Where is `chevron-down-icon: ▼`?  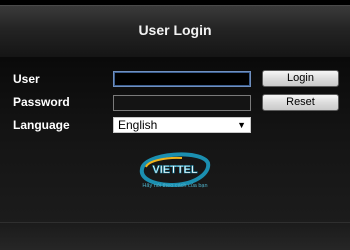
chevron-down-icon: ▼ is located at coordinates (241, 125).